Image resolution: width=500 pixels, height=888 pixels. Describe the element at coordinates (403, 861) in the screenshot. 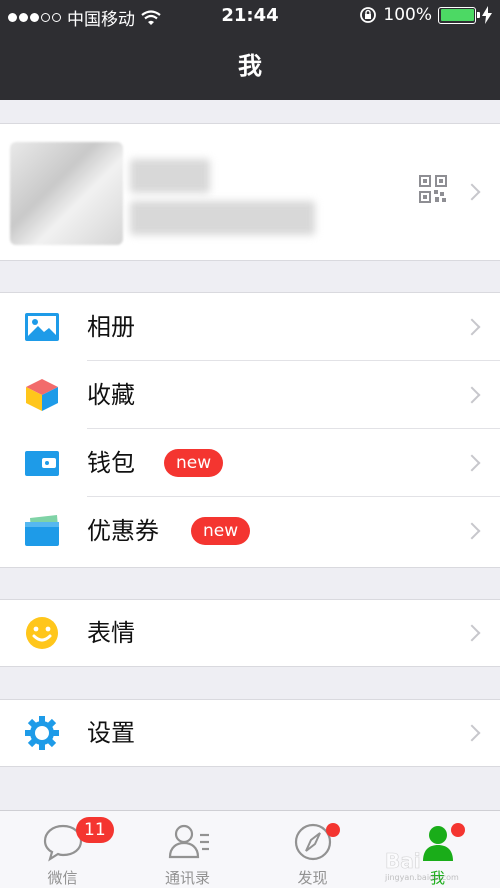

I see `svg-text: Bai` at that location.